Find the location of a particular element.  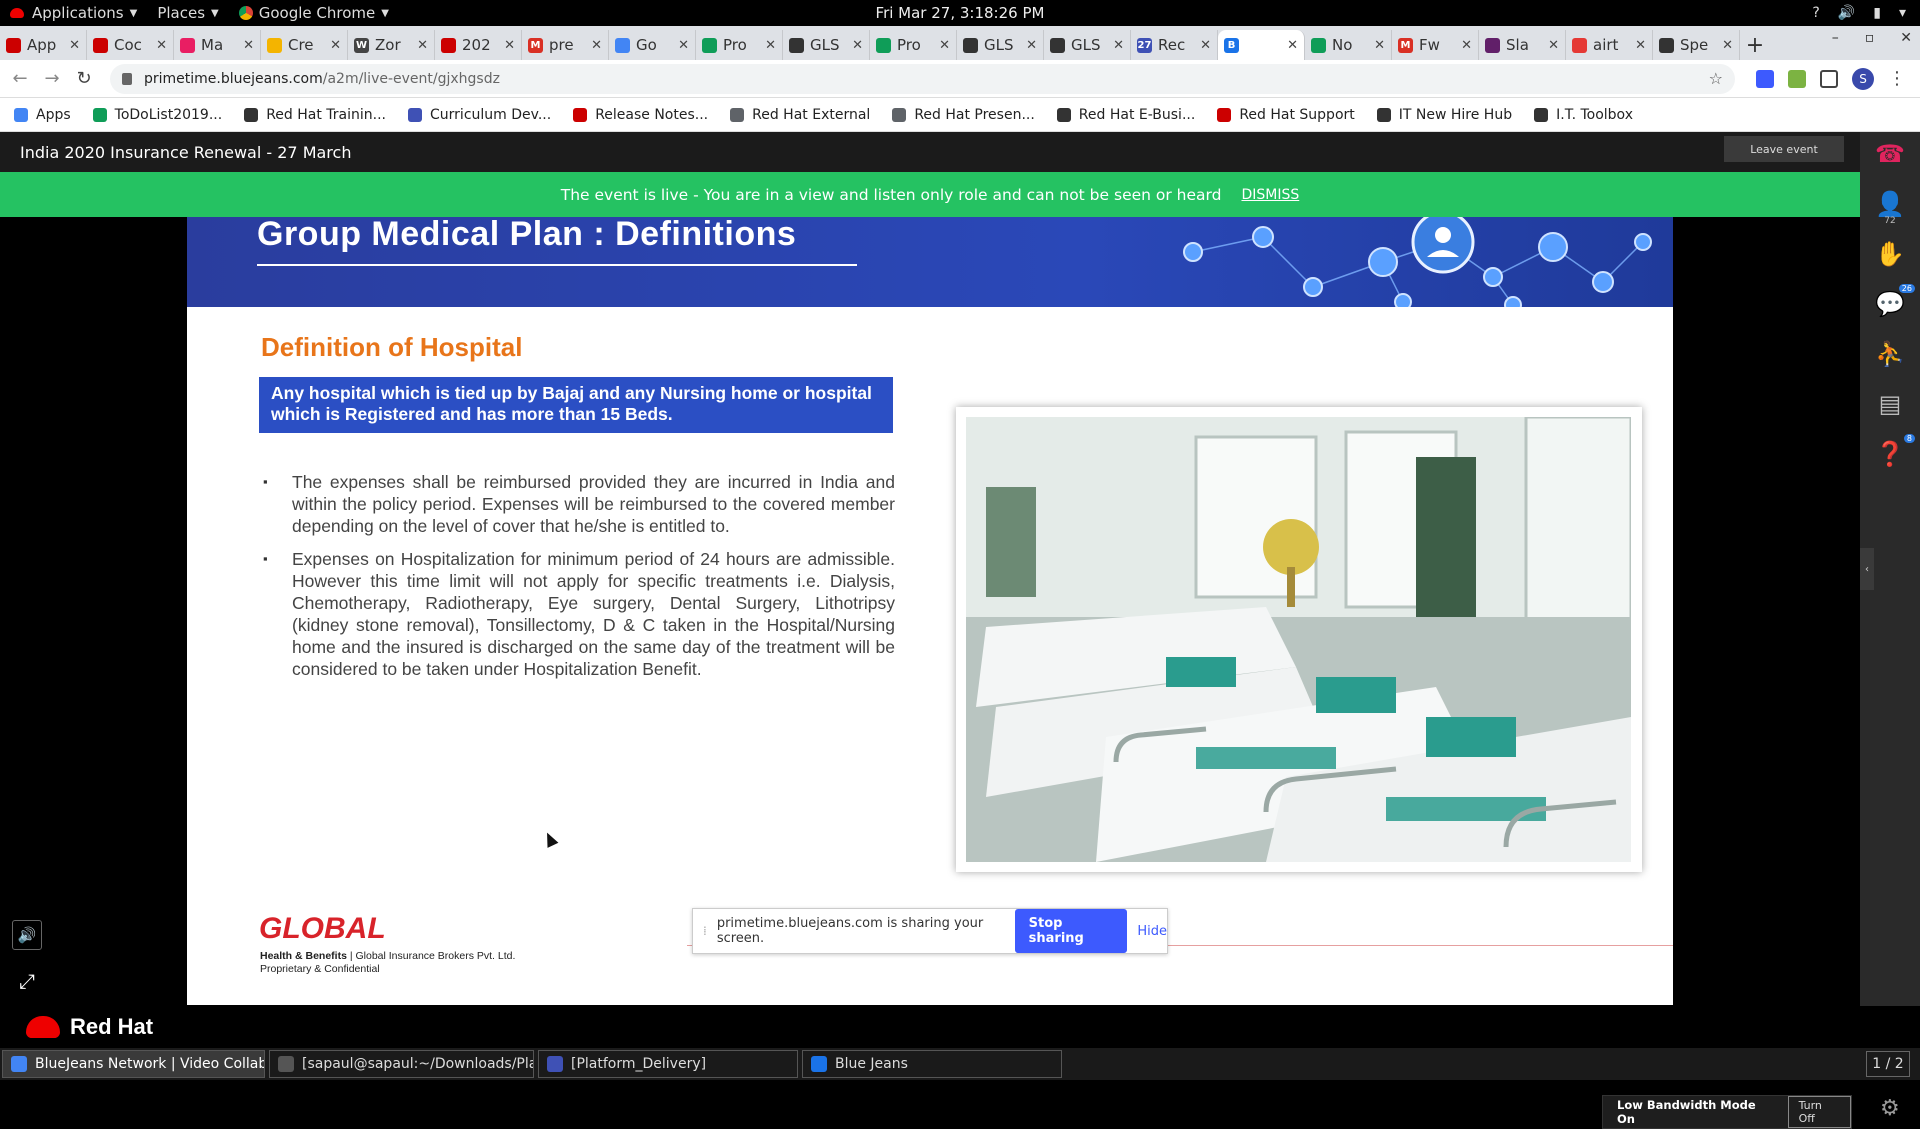

settings-gear-icon: ⚙ is located at coordinates (1890, 1108).